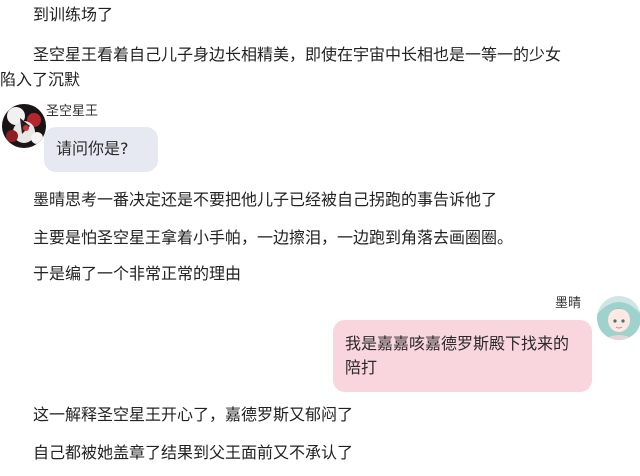 This screenshot has height=476, width=640. Describe the element at coordinates (73, 14) in the screenshot. I see `narration-line: 到训练场了` at that location.